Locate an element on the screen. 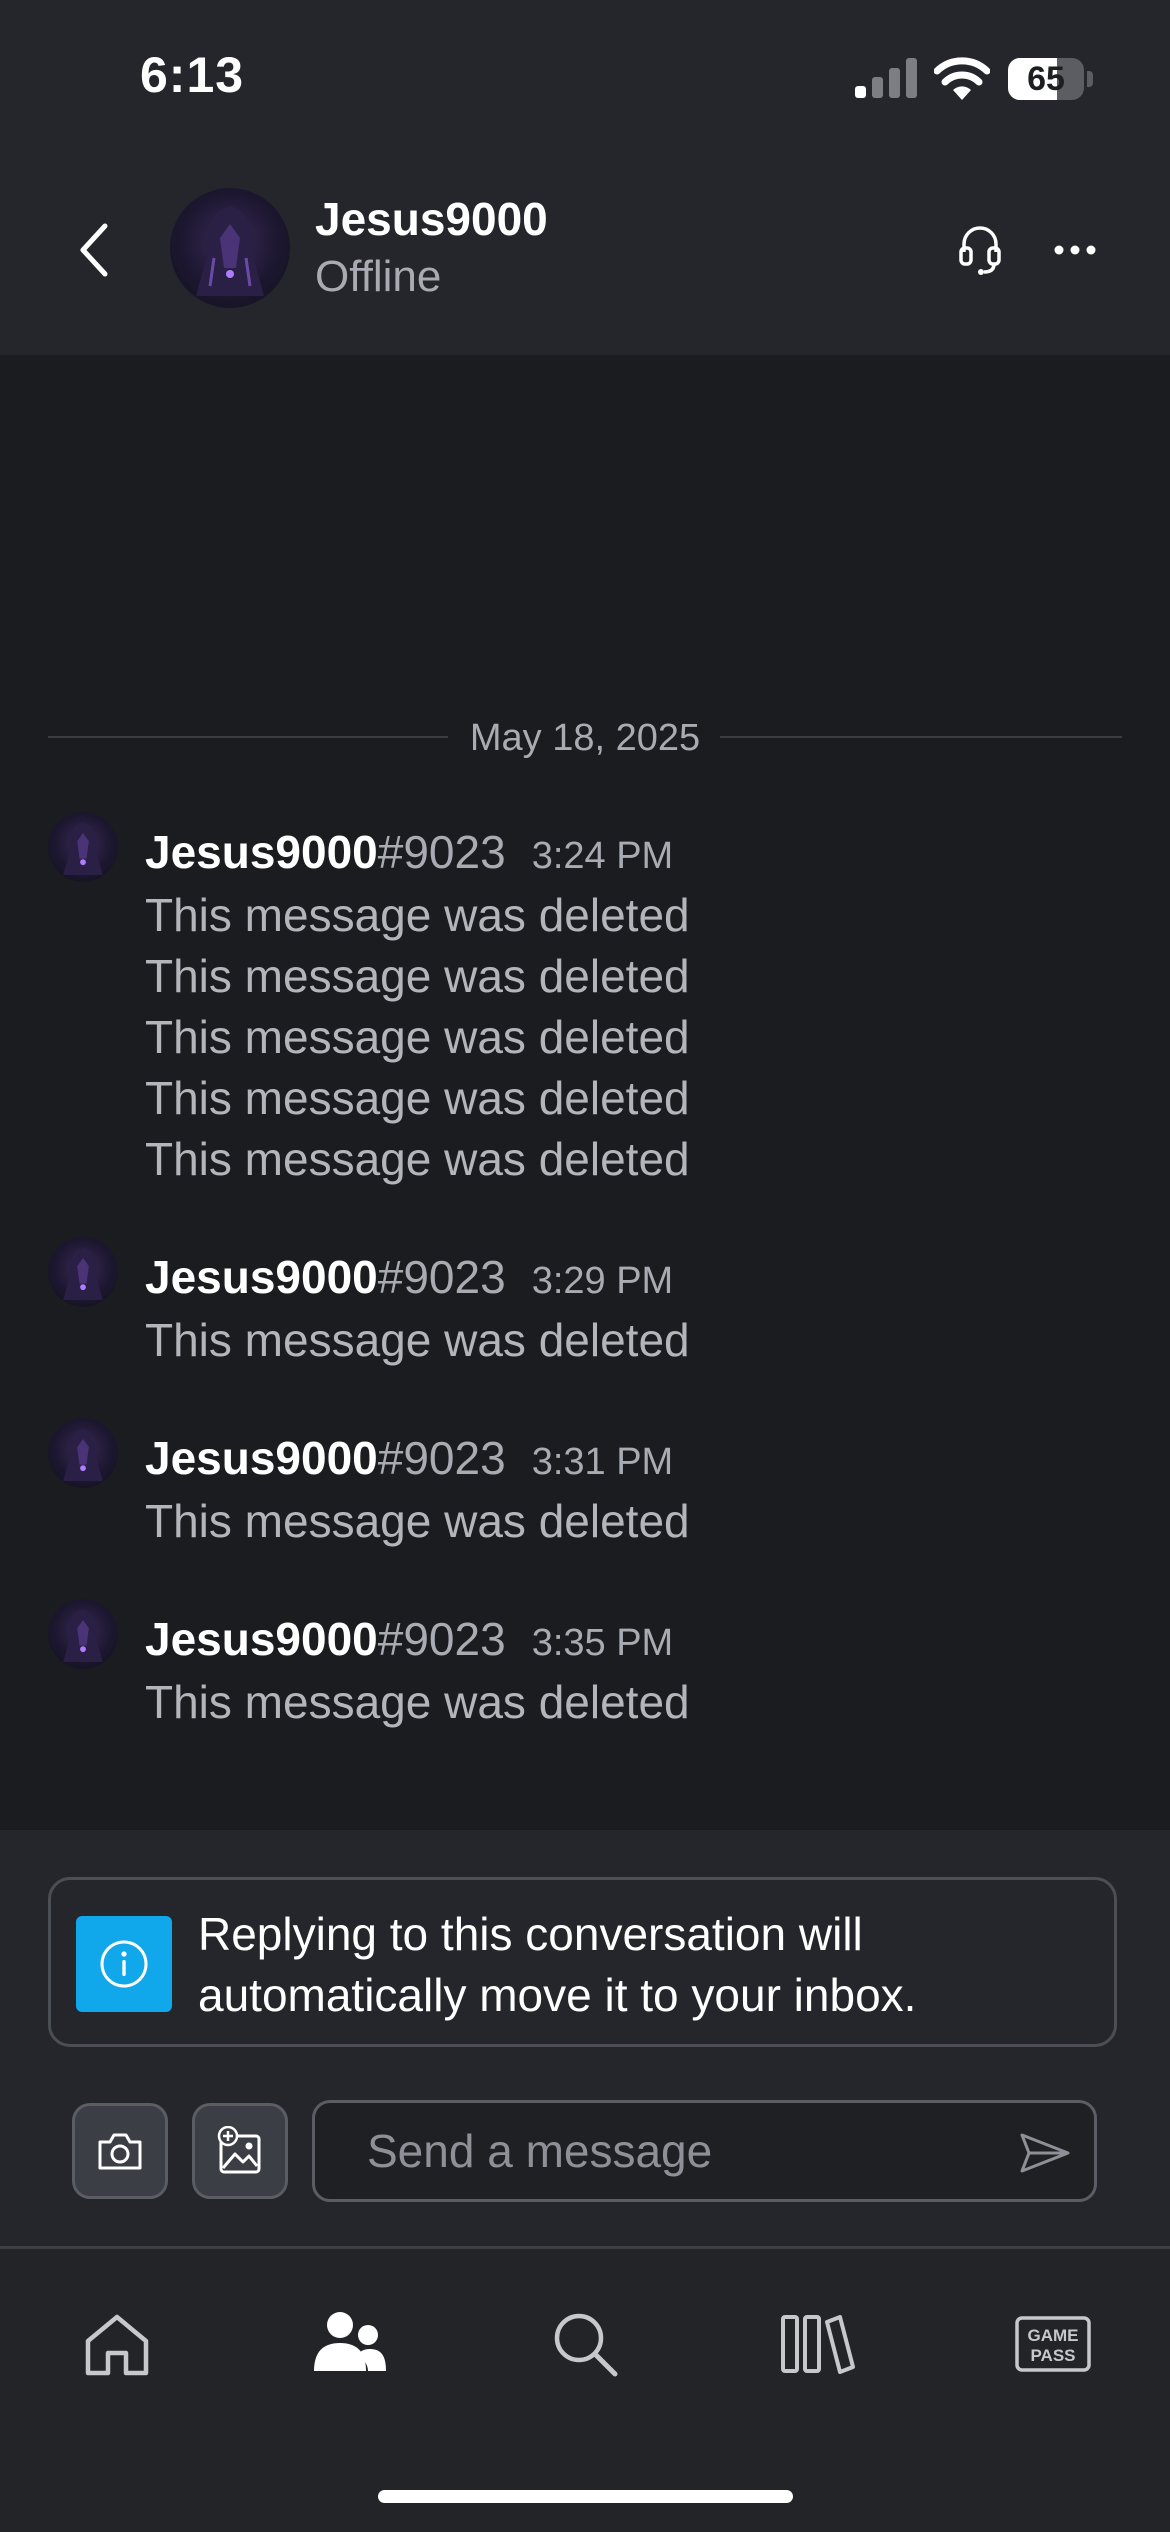  more-options-button is located at coordinates (1075, 250).